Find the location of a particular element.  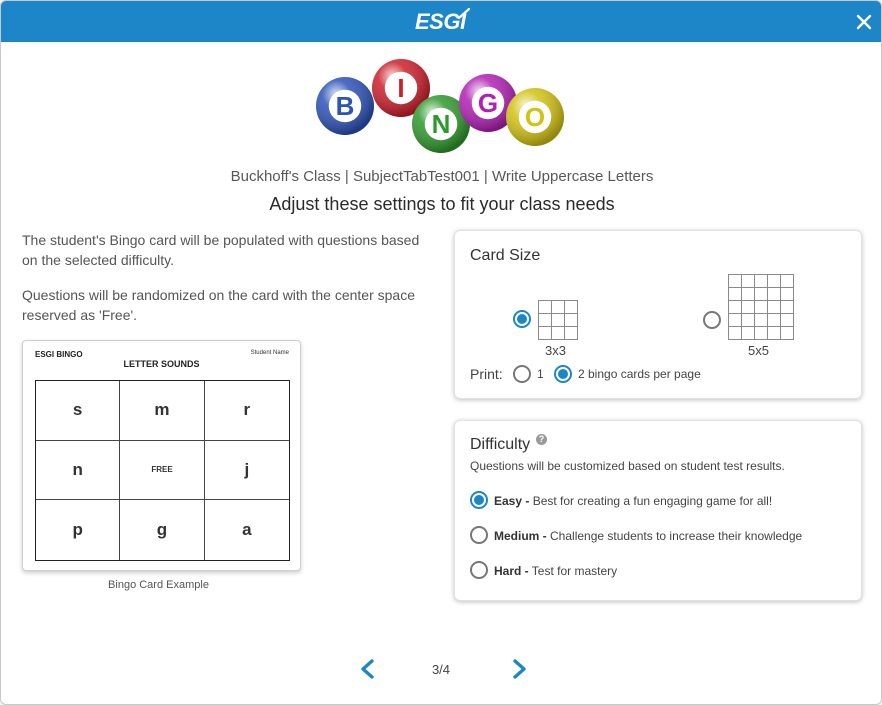

card-cell: p is located at coordinates (78, 530).